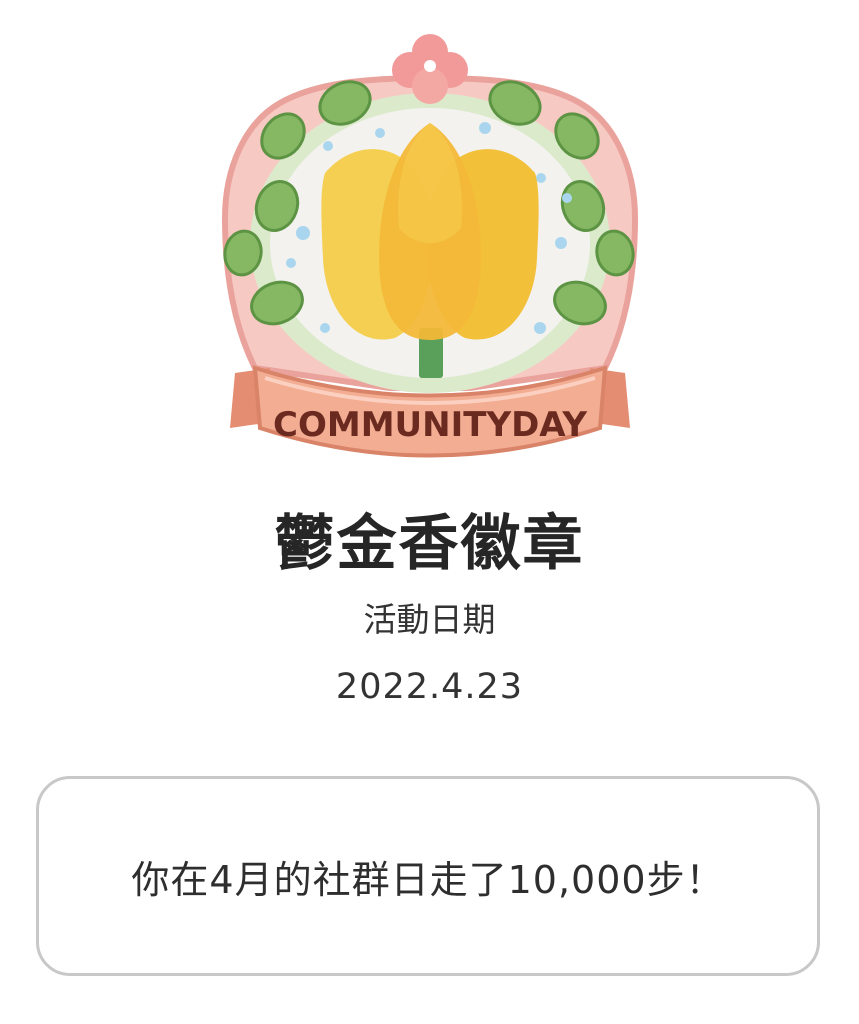 The width and height of the screenshot is (859, 1024). What do you see at coordinates (429, 619) in the screenshot?
I see `event-date-label: 活動日期` at bounding box center [429, 619].